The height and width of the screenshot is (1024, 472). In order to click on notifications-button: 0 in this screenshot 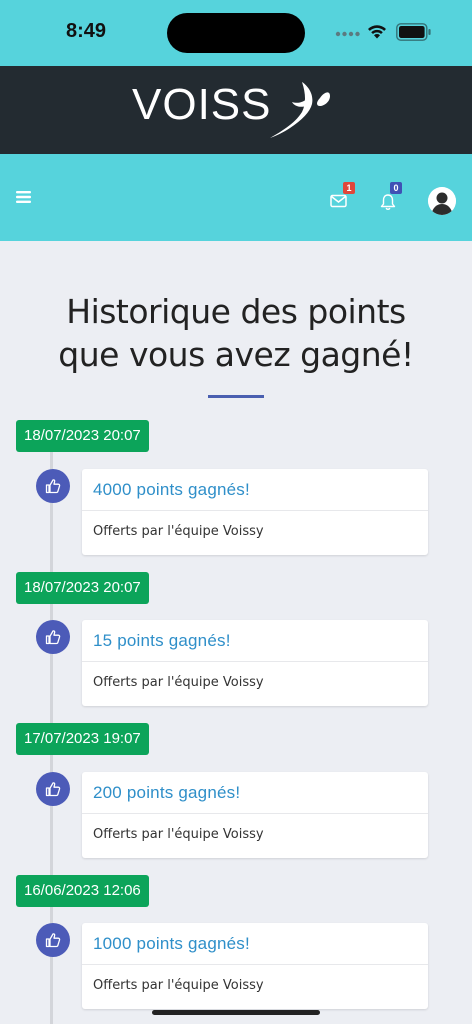, I will do `click(390, 196)`.